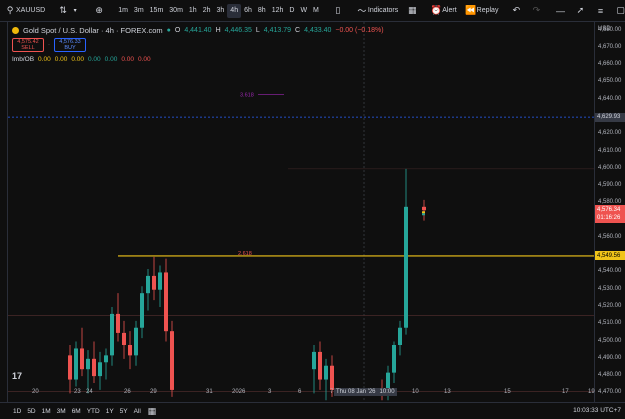  What do you see at coordinates (49, 45) in the screenshot?
I see `spread-marker: ·` at bounding box center [49, 45].